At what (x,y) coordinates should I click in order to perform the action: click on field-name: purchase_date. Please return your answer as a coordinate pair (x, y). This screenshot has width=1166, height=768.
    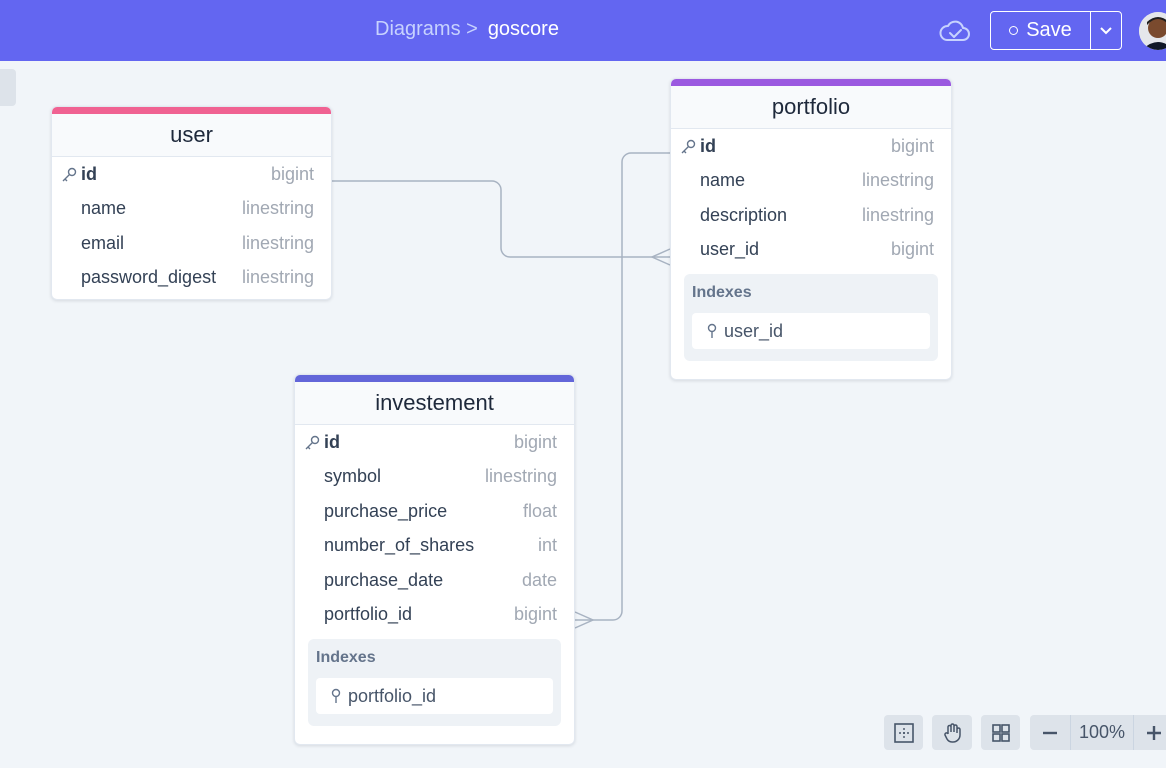
    Looking at the image, I should click on (384, 579).